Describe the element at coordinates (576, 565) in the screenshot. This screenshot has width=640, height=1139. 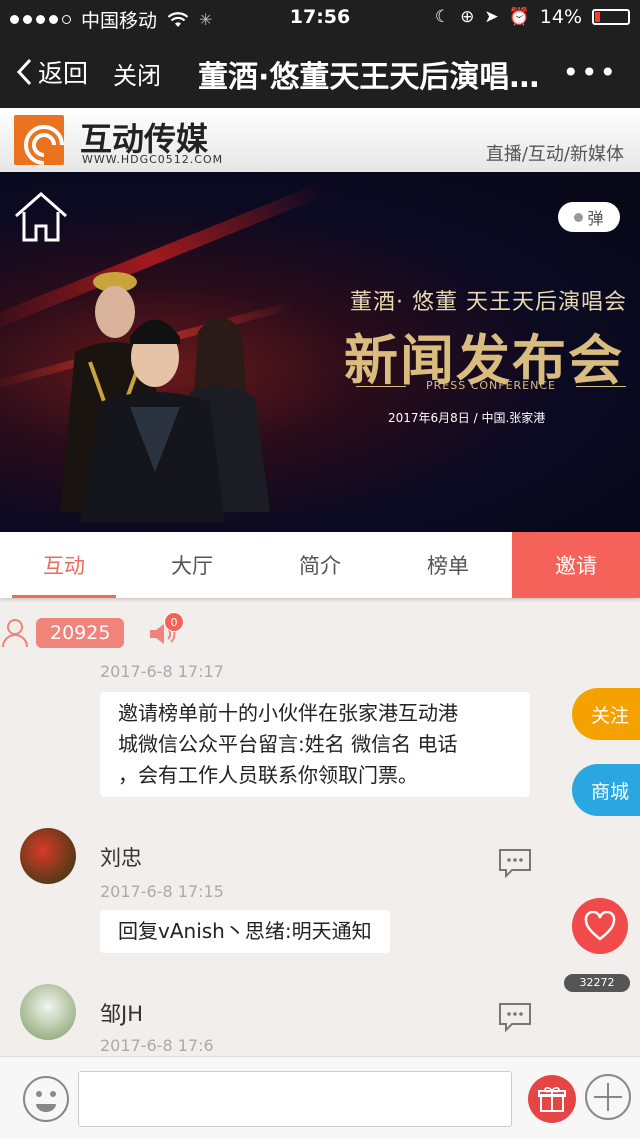
I see `tab-invite: 邀请` at that location.